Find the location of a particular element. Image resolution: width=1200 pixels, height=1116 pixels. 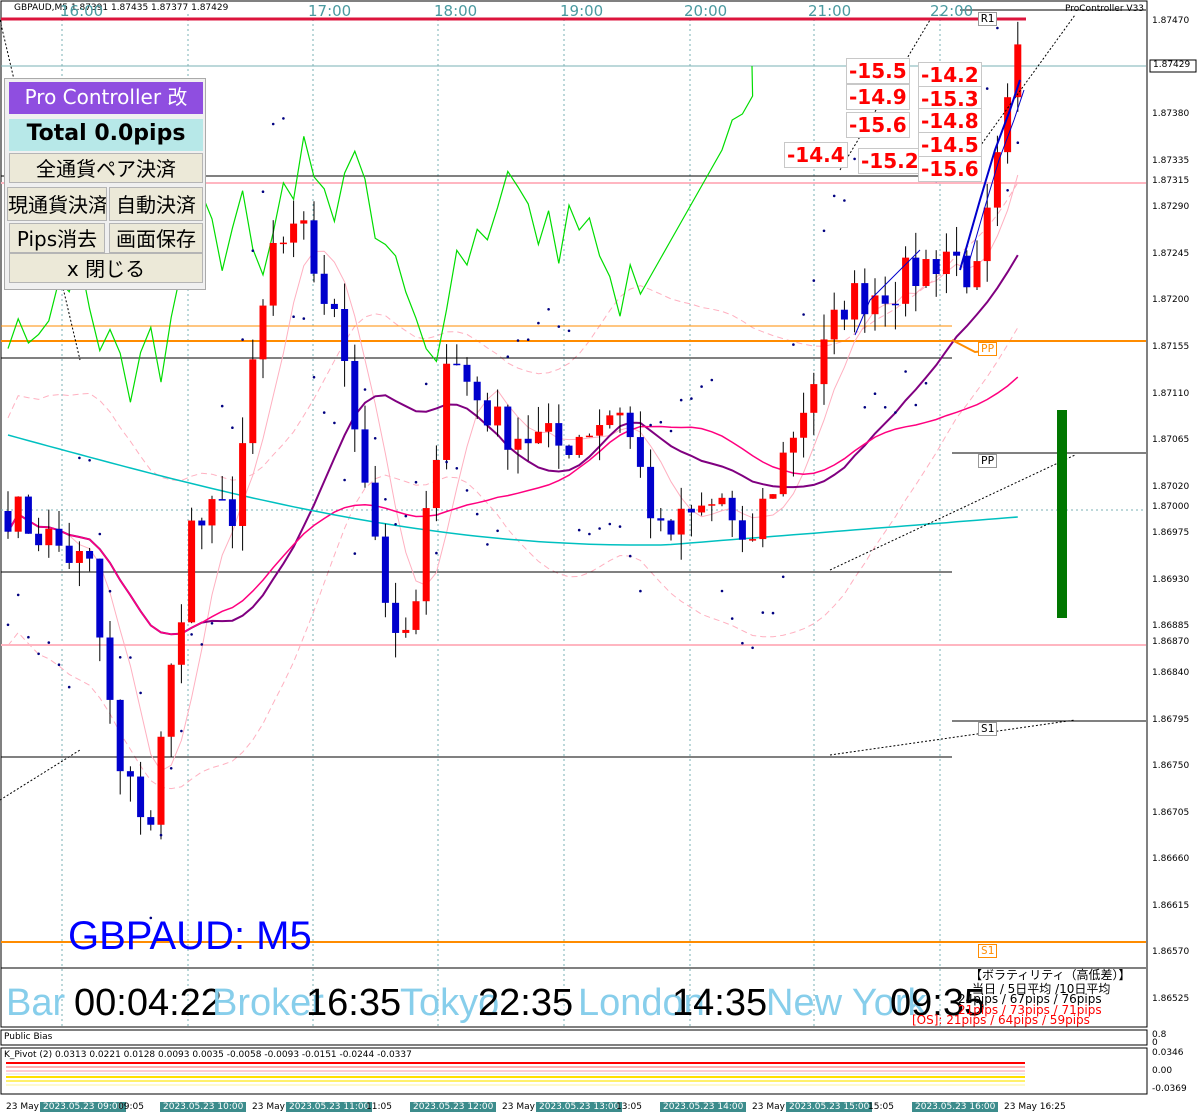

k-pivot-scale-mid: 0.00 is located at coordinates (1162, 1071).